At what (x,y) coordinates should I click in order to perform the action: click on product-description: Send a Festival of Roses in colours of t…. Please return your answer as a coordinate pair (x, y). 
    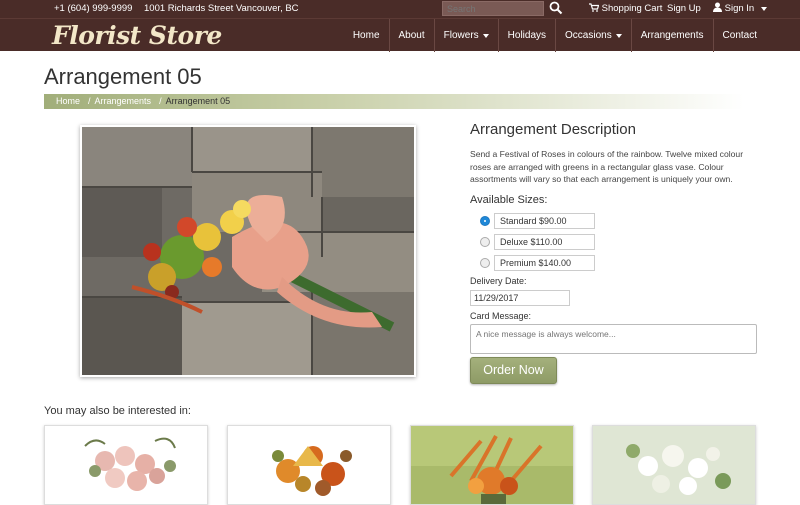
    Looking at the image, I should click on (607, 166).